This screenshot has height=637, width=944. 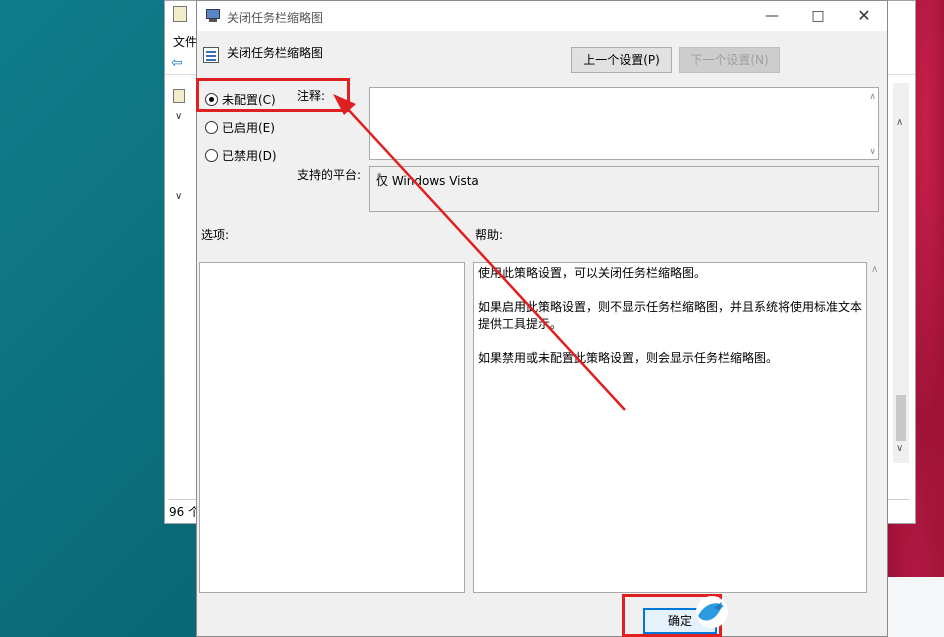 I want to click on back-arrow-icon: ⇦, so click(x=179, y=63).